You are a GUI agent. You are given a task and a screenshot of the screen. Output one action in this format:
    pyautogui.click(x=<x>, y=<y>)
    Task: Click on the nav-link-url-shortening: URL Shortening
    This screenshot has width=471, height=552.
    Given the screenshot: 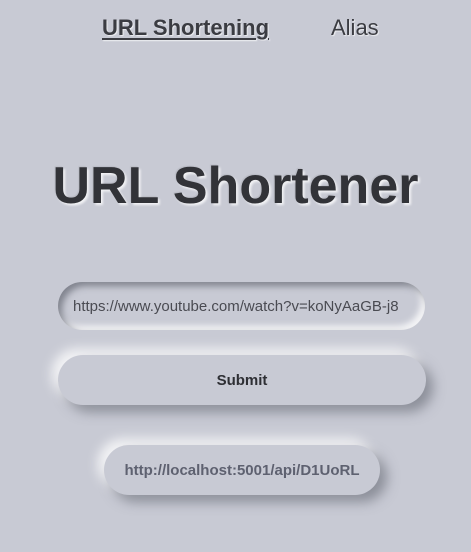 What is the action you would take?
    pyautogui.click(x=185, y=28)
    